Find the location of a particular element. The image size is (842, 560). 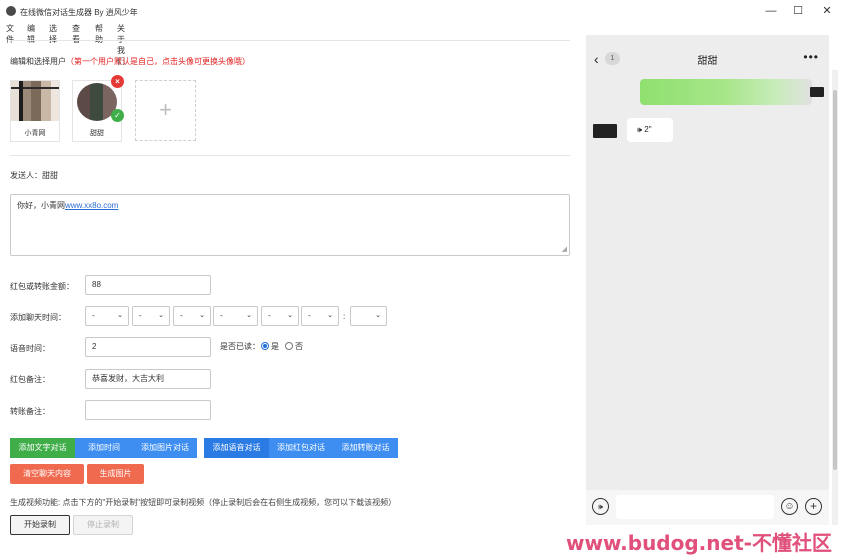

add-image-dialog-button: 添加图片对话 is located at coordinates (165, 448).